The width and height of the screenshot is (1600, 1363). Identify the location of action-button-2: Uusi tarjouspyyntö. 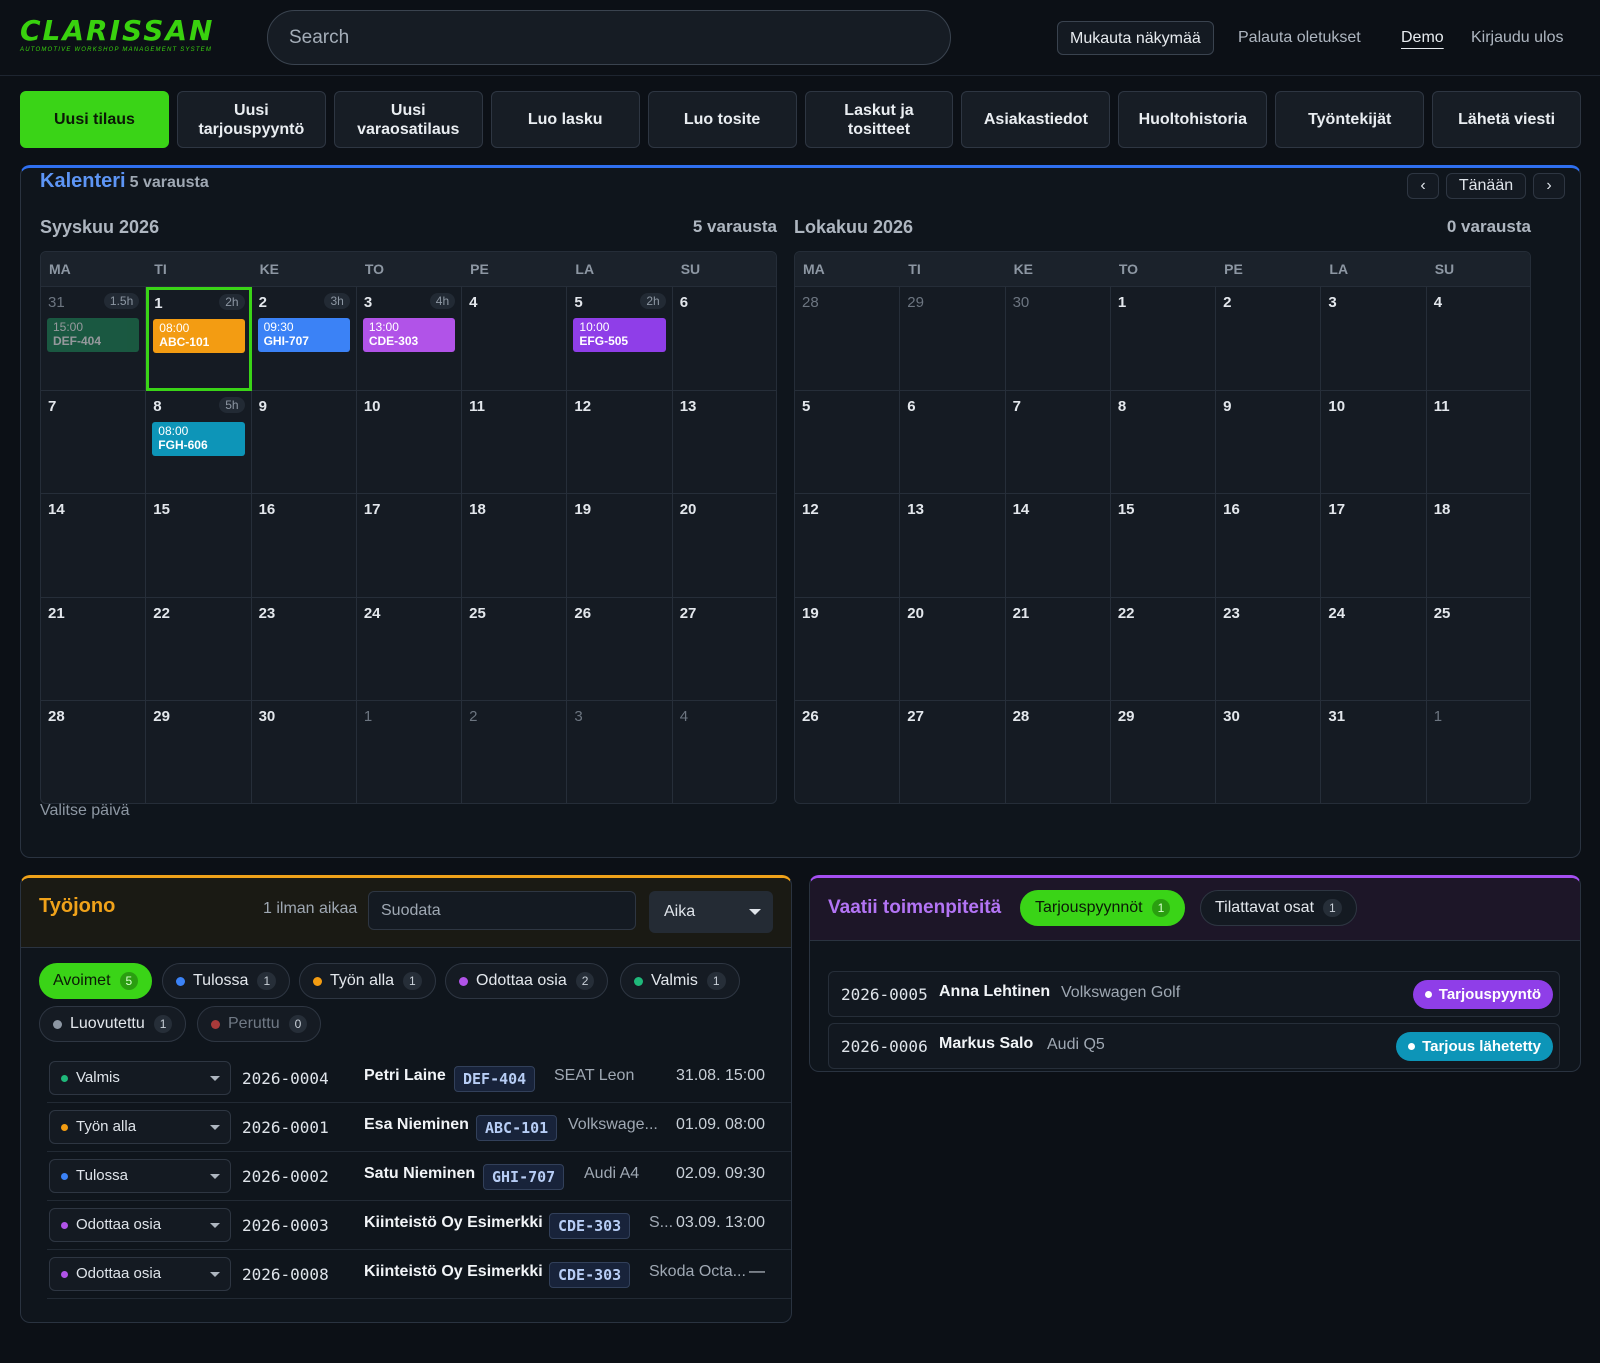
(251, 119).